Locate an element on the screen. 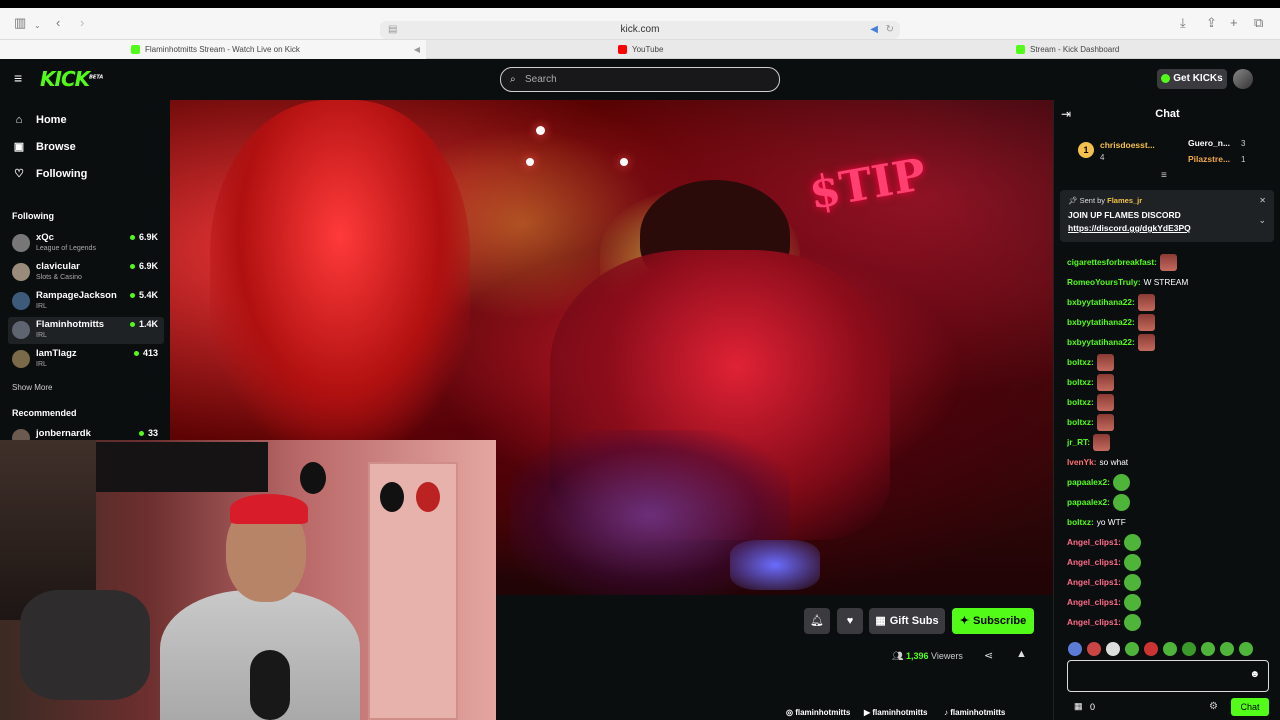 The image size is (1280, 720). download-icon: ⤓ is located at coordinates (1183, 23).